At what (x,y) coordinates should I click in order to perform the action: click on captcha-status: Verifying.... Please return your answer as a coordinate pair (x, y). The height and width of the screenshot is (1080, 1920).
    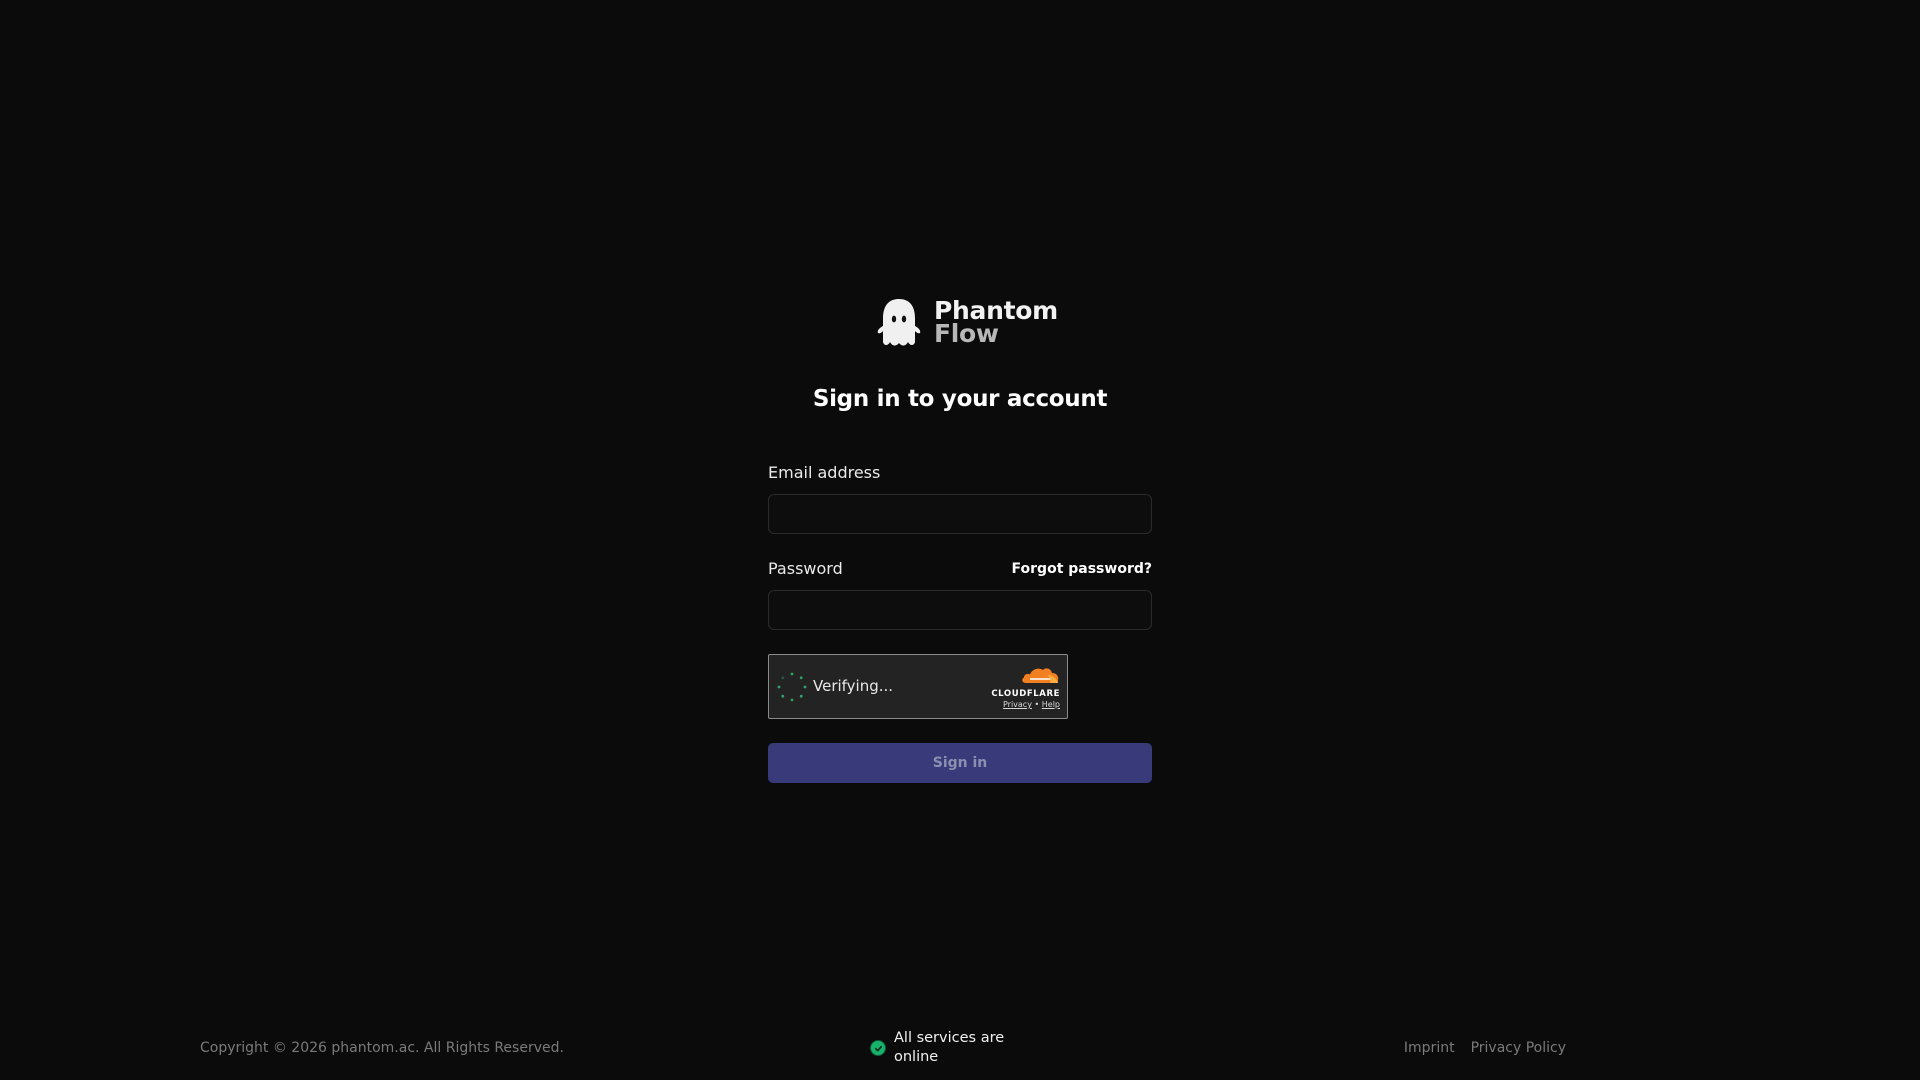
    Looking at the image, I should click on (853, 686).